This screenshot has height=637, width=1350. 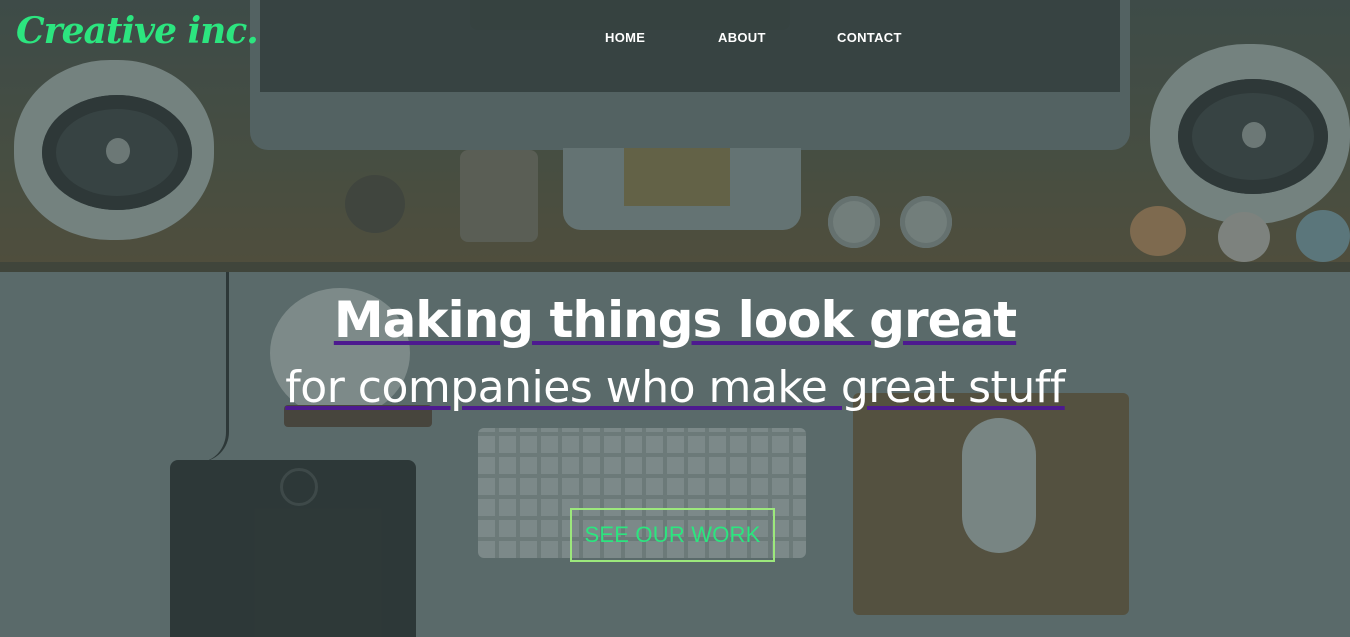 What do you see at coordinates (869, 37) in the screenshot?
I see `nav-item-contact: CONTACT` at bounding box center [869, 37].